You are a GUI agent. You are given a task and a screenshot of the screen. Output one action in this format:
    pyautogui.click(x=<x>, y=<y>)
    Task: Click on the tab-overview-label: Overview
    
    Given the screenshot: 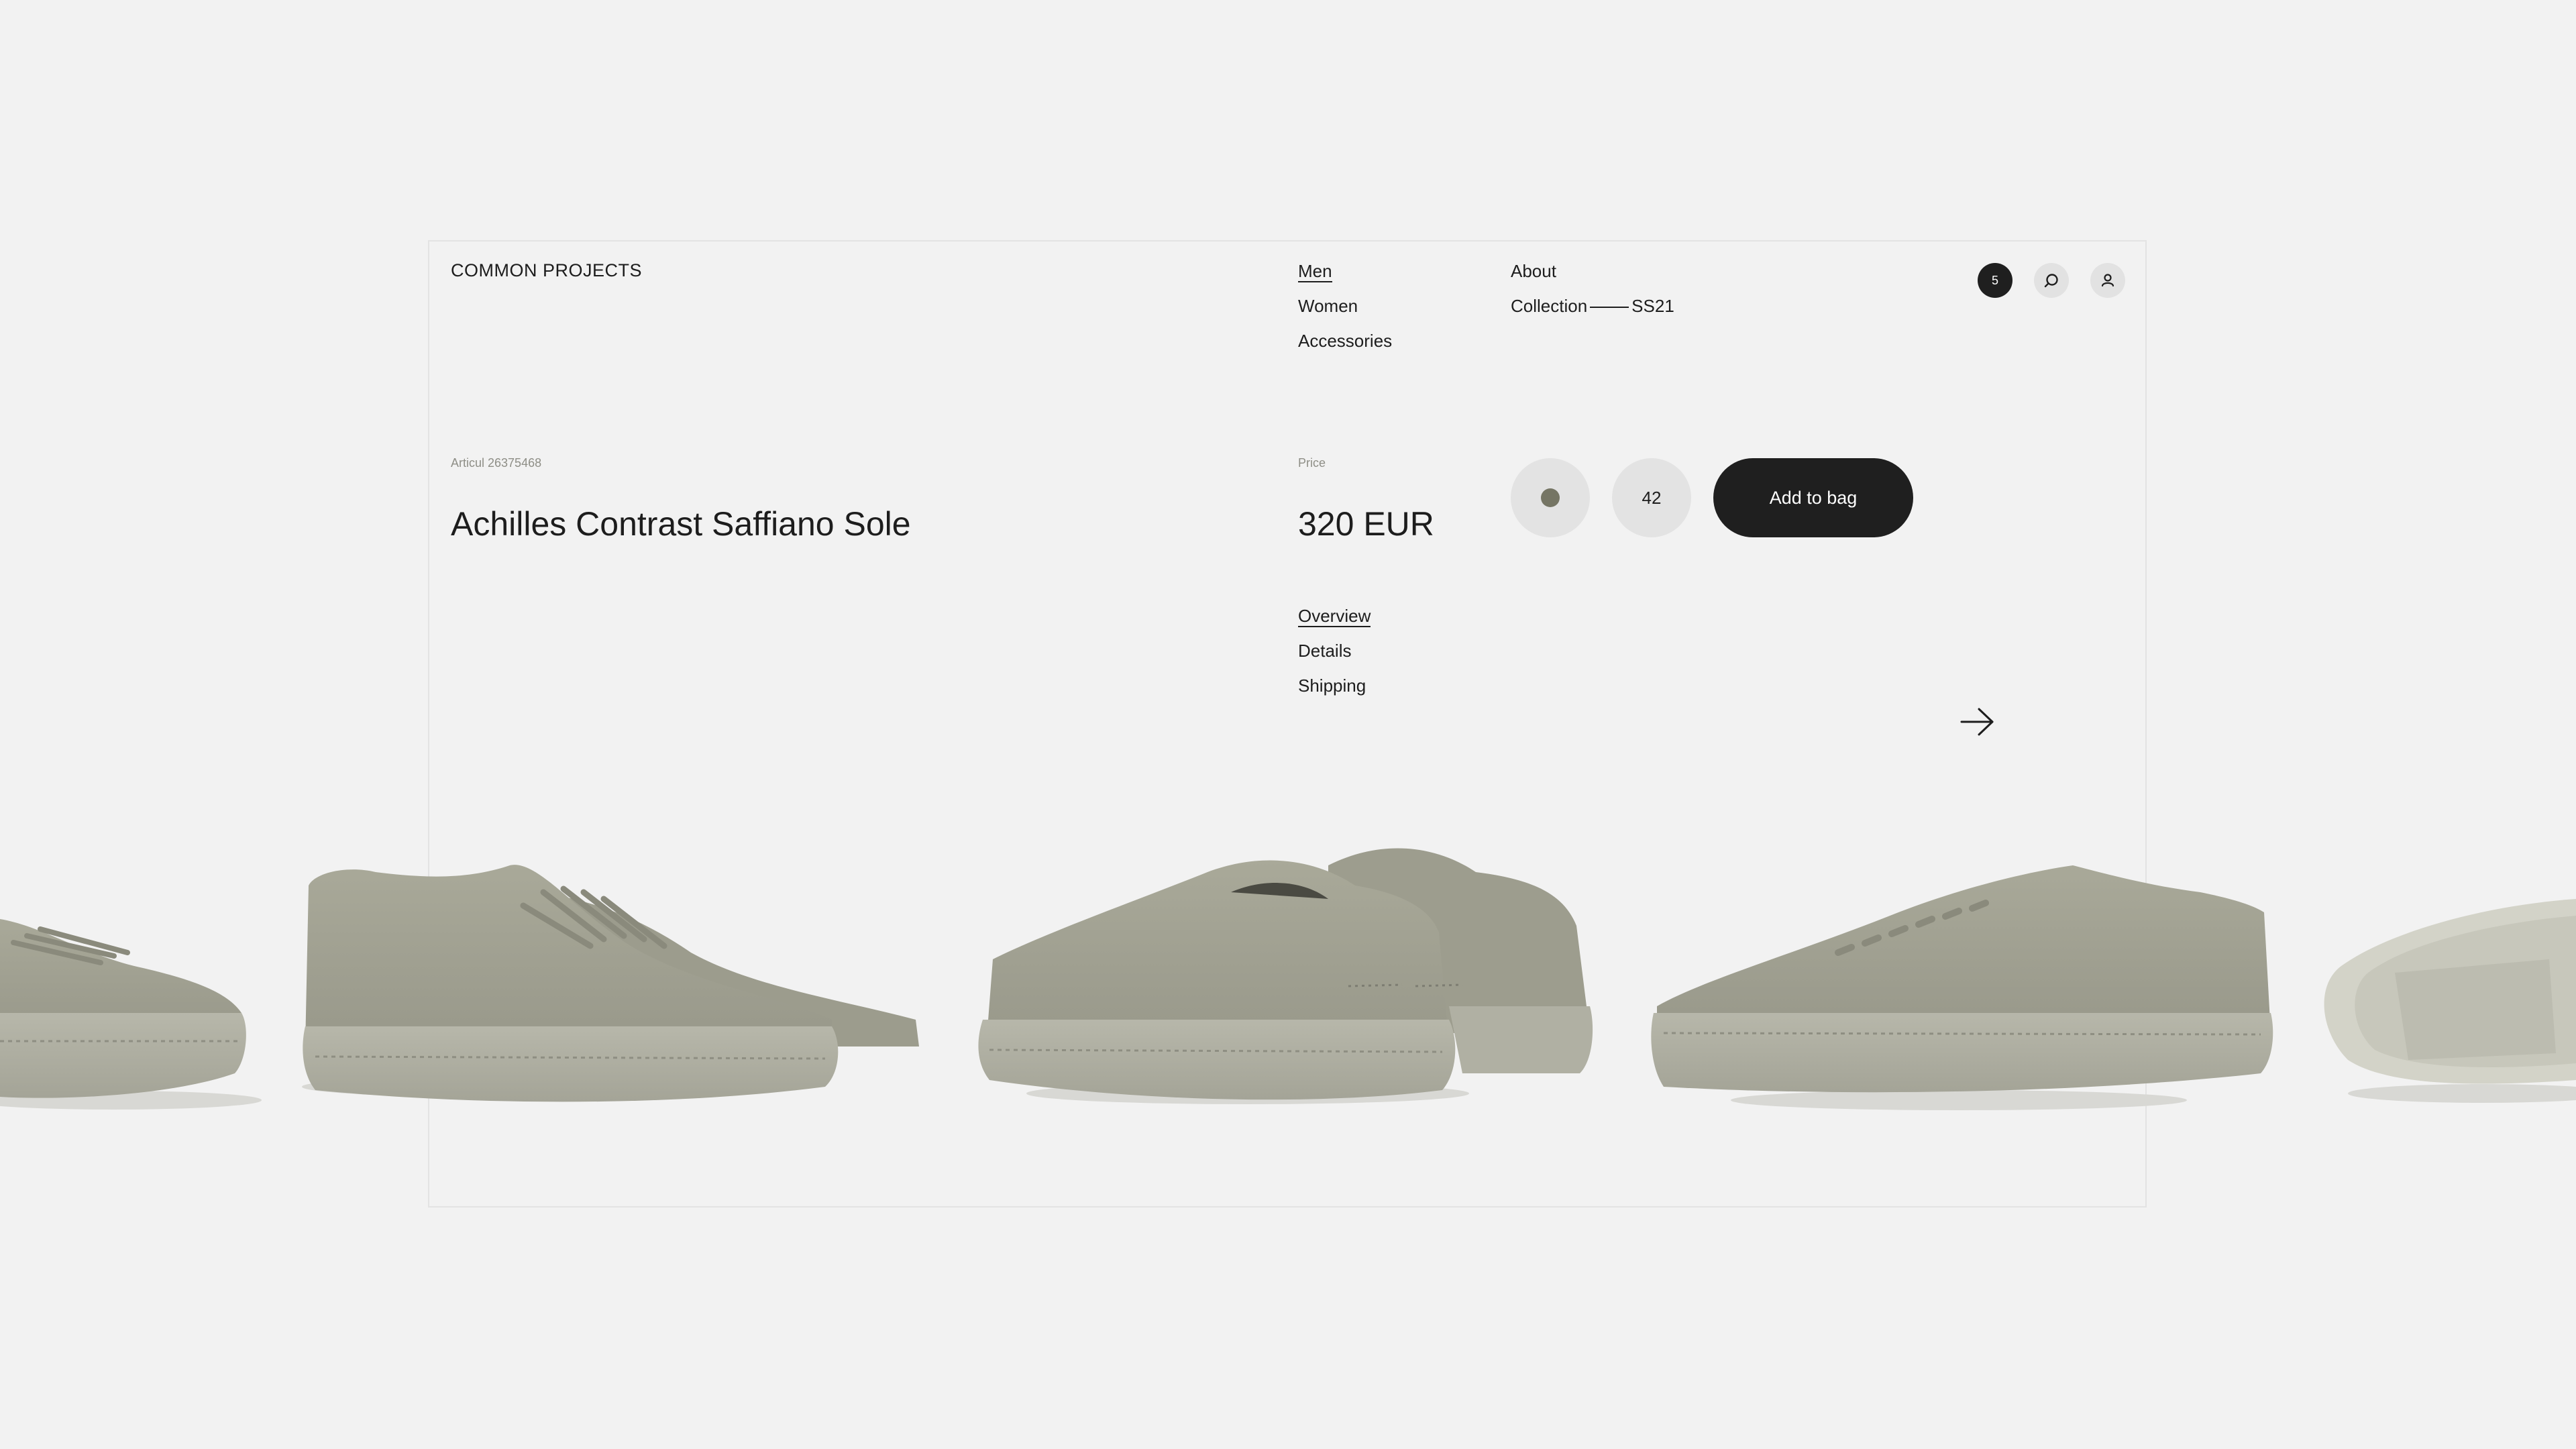 What is the action you would take?
    pyautogui.click(x=1334, y=616)
    